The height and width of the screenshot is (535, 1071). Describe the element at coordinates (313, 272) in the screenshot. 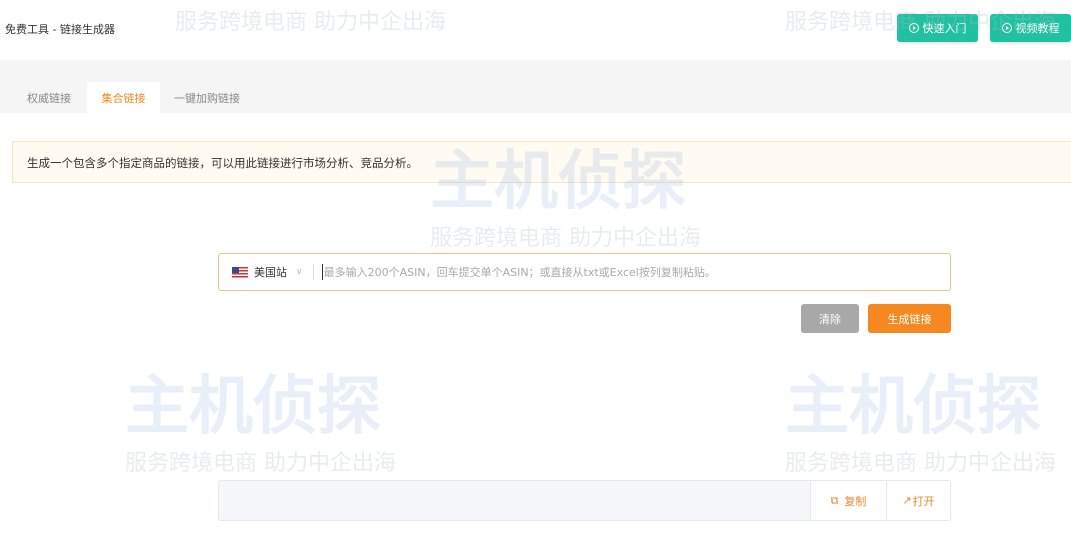

I see `divider` at that location.